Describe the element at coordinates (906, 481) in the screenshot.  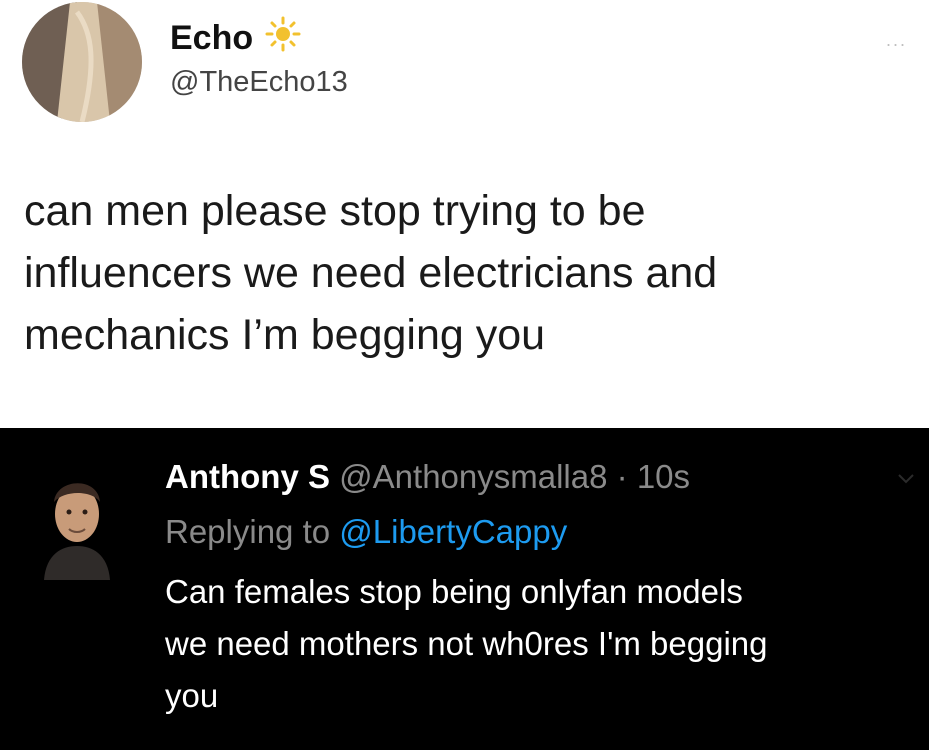
I see `chevron-down-icon` at that location.